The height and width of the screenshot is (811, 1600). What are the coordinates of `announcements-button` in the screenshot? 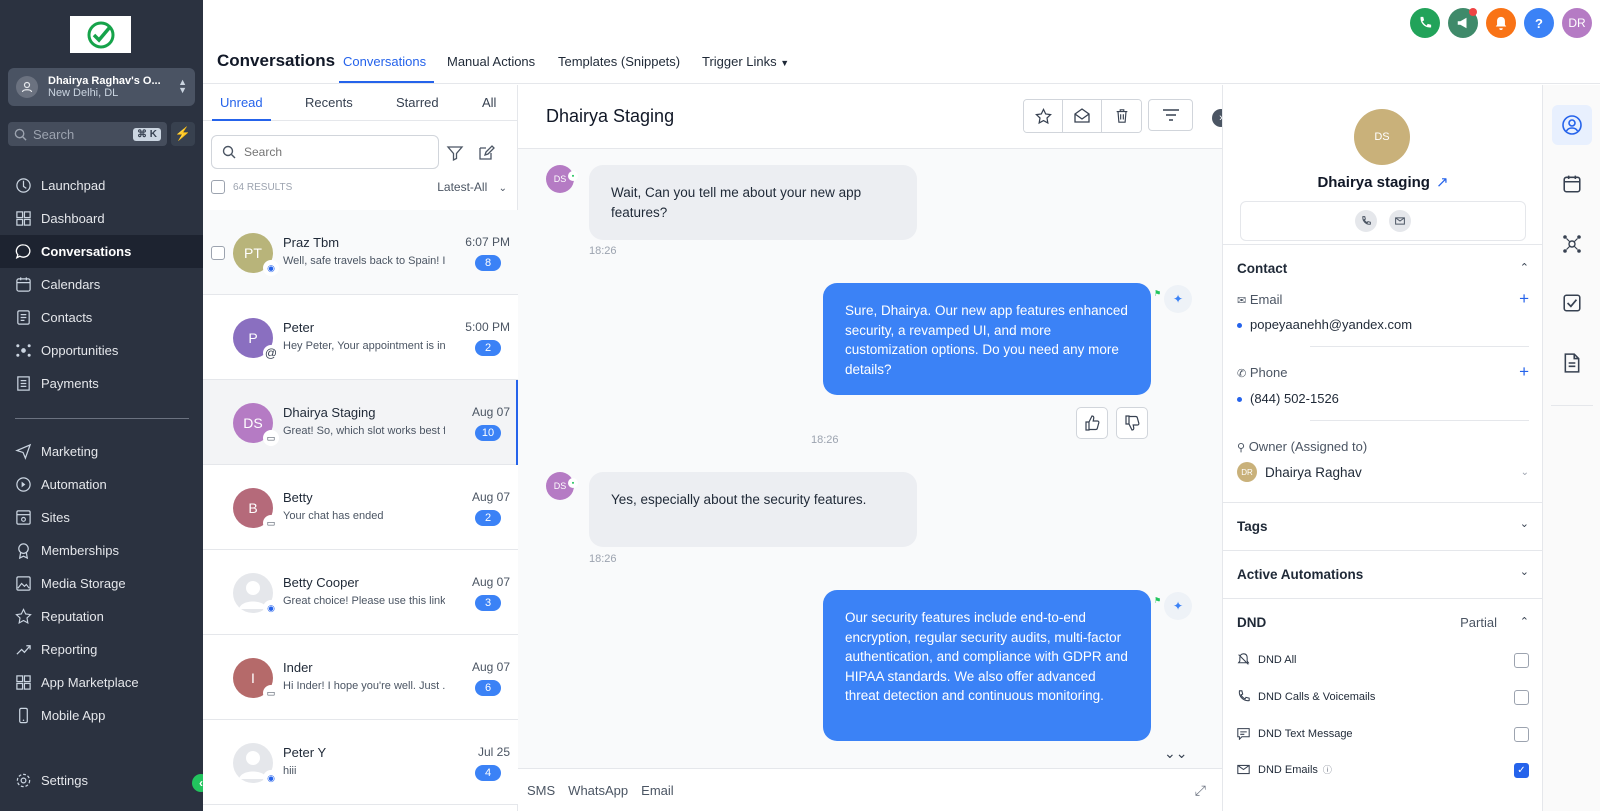 It's located at (1463, 23).